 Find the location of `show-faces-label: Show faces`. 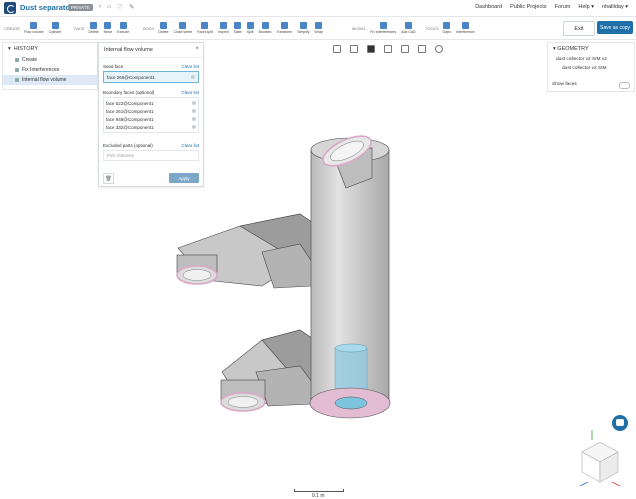

show-faces-label: Show faces is located at coordinates (564, 84).